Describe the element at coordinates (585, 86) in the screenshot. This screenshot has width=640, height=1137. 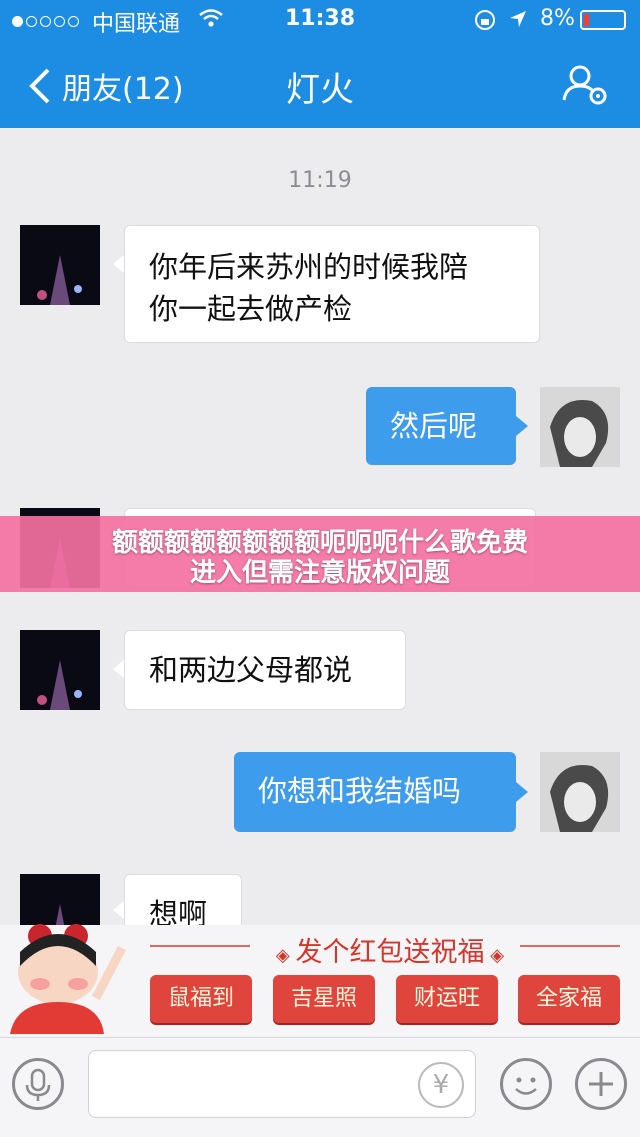
I see `profile-settings-icon` at that location.